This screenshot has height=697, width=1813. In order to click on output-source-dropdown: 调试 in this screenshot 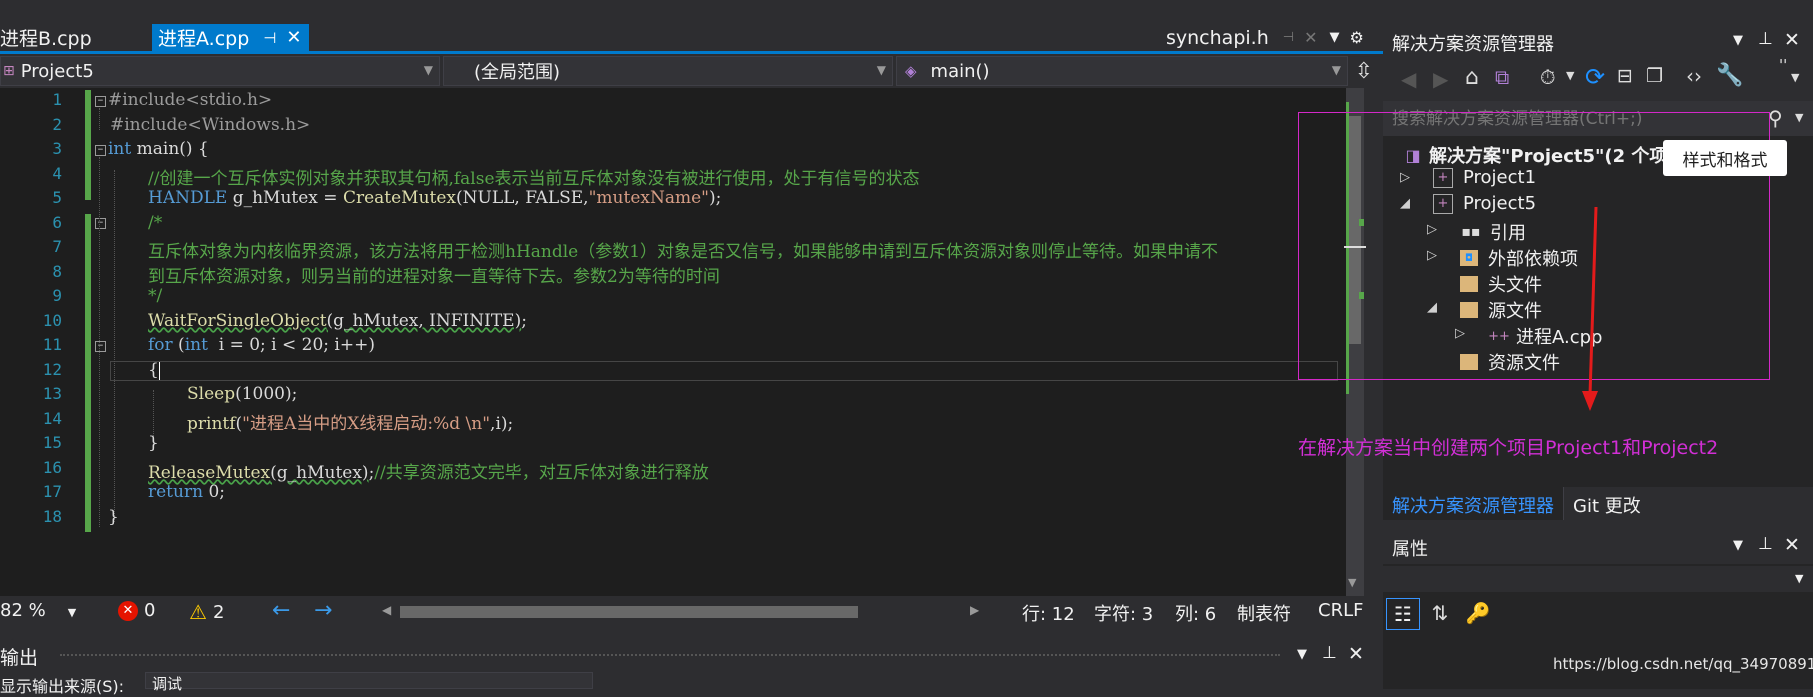, I will do `click(369, 682)`.